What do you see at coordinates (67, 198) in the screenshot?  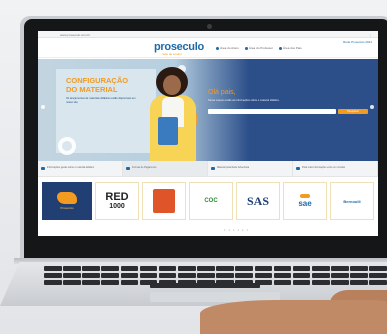 I see `handshake-icon` at bounding box center [67, 198].